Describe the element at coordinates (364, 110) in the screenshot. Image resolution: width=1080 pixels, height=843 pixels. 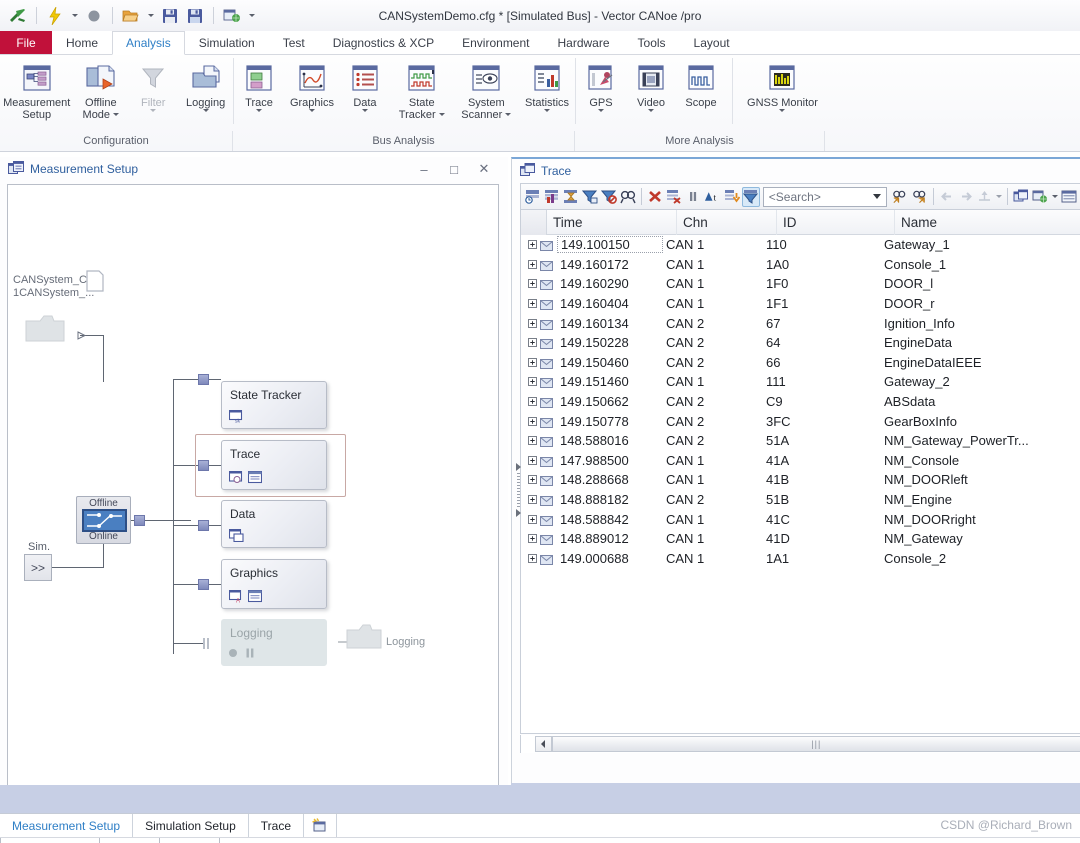
I see `data-dropdown-caret` at that location.